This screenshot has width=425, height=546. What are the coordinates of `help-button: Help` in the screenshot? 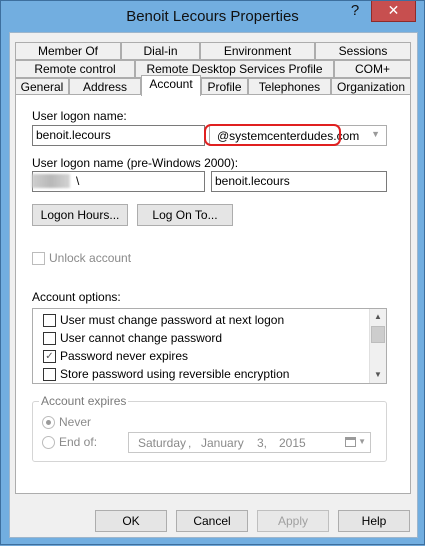 It's located at (374, 521).